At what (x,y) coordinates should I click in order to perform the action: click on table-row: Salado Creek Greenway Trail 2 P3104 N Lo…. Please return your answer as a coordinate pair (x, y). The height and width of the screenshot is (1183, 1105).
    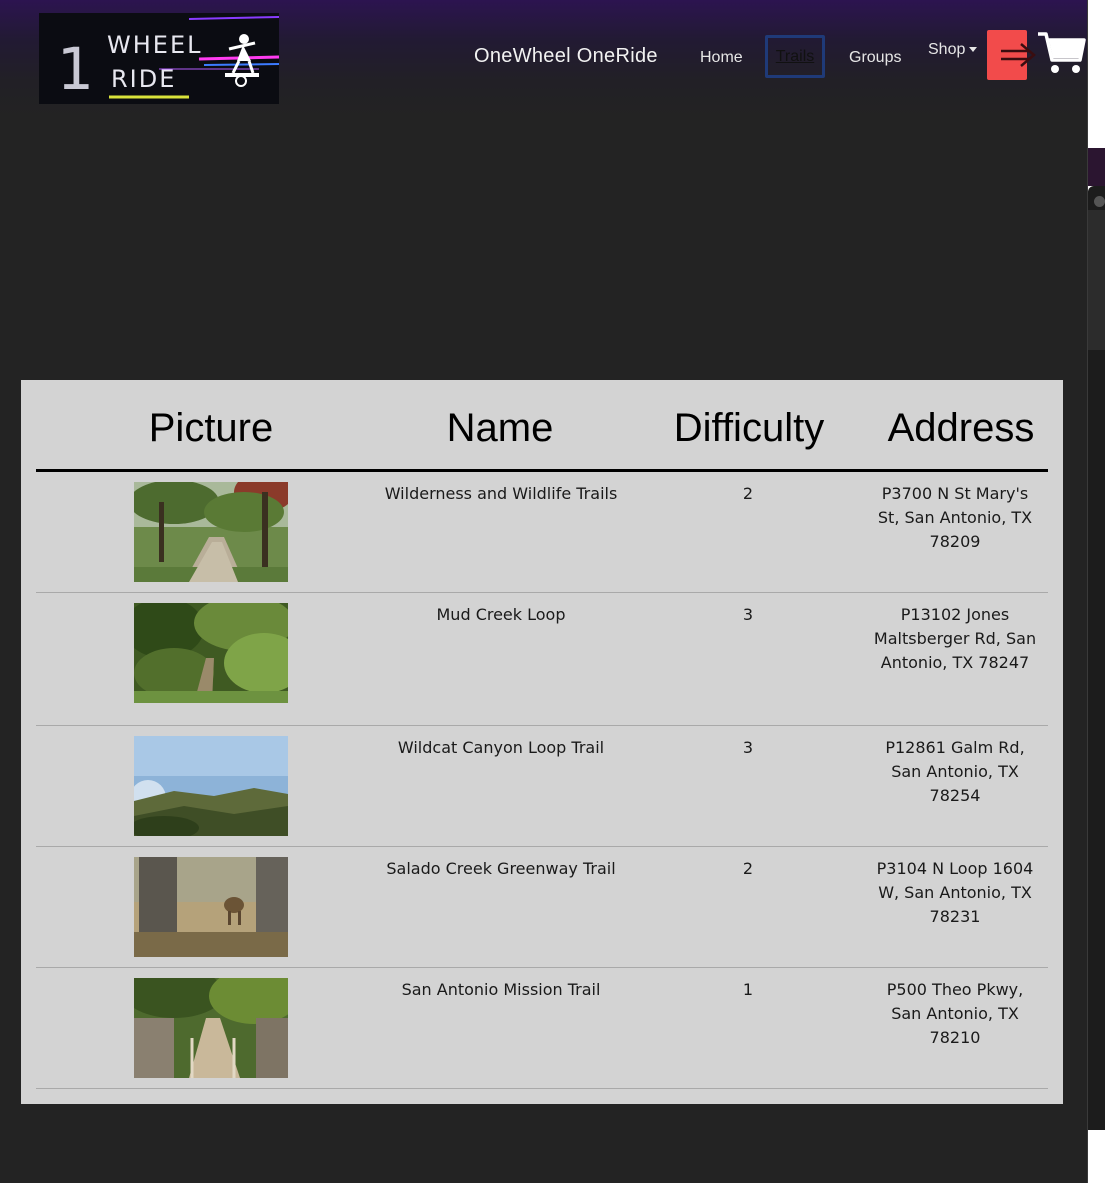
    Looking at the image, I should click on (542, 907).